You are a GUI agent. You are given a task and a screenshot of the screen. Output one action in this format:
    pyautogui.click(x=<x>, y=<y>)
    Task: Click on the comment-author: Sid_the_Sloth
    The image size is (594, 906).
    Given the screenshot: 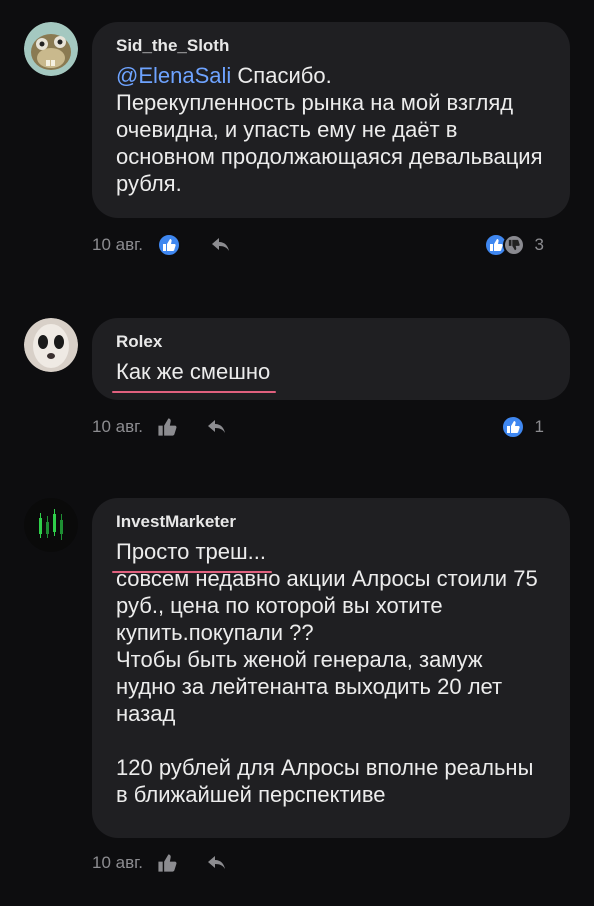 What is the action you would take?
    pyautogui.click(x=331, y=46)
    